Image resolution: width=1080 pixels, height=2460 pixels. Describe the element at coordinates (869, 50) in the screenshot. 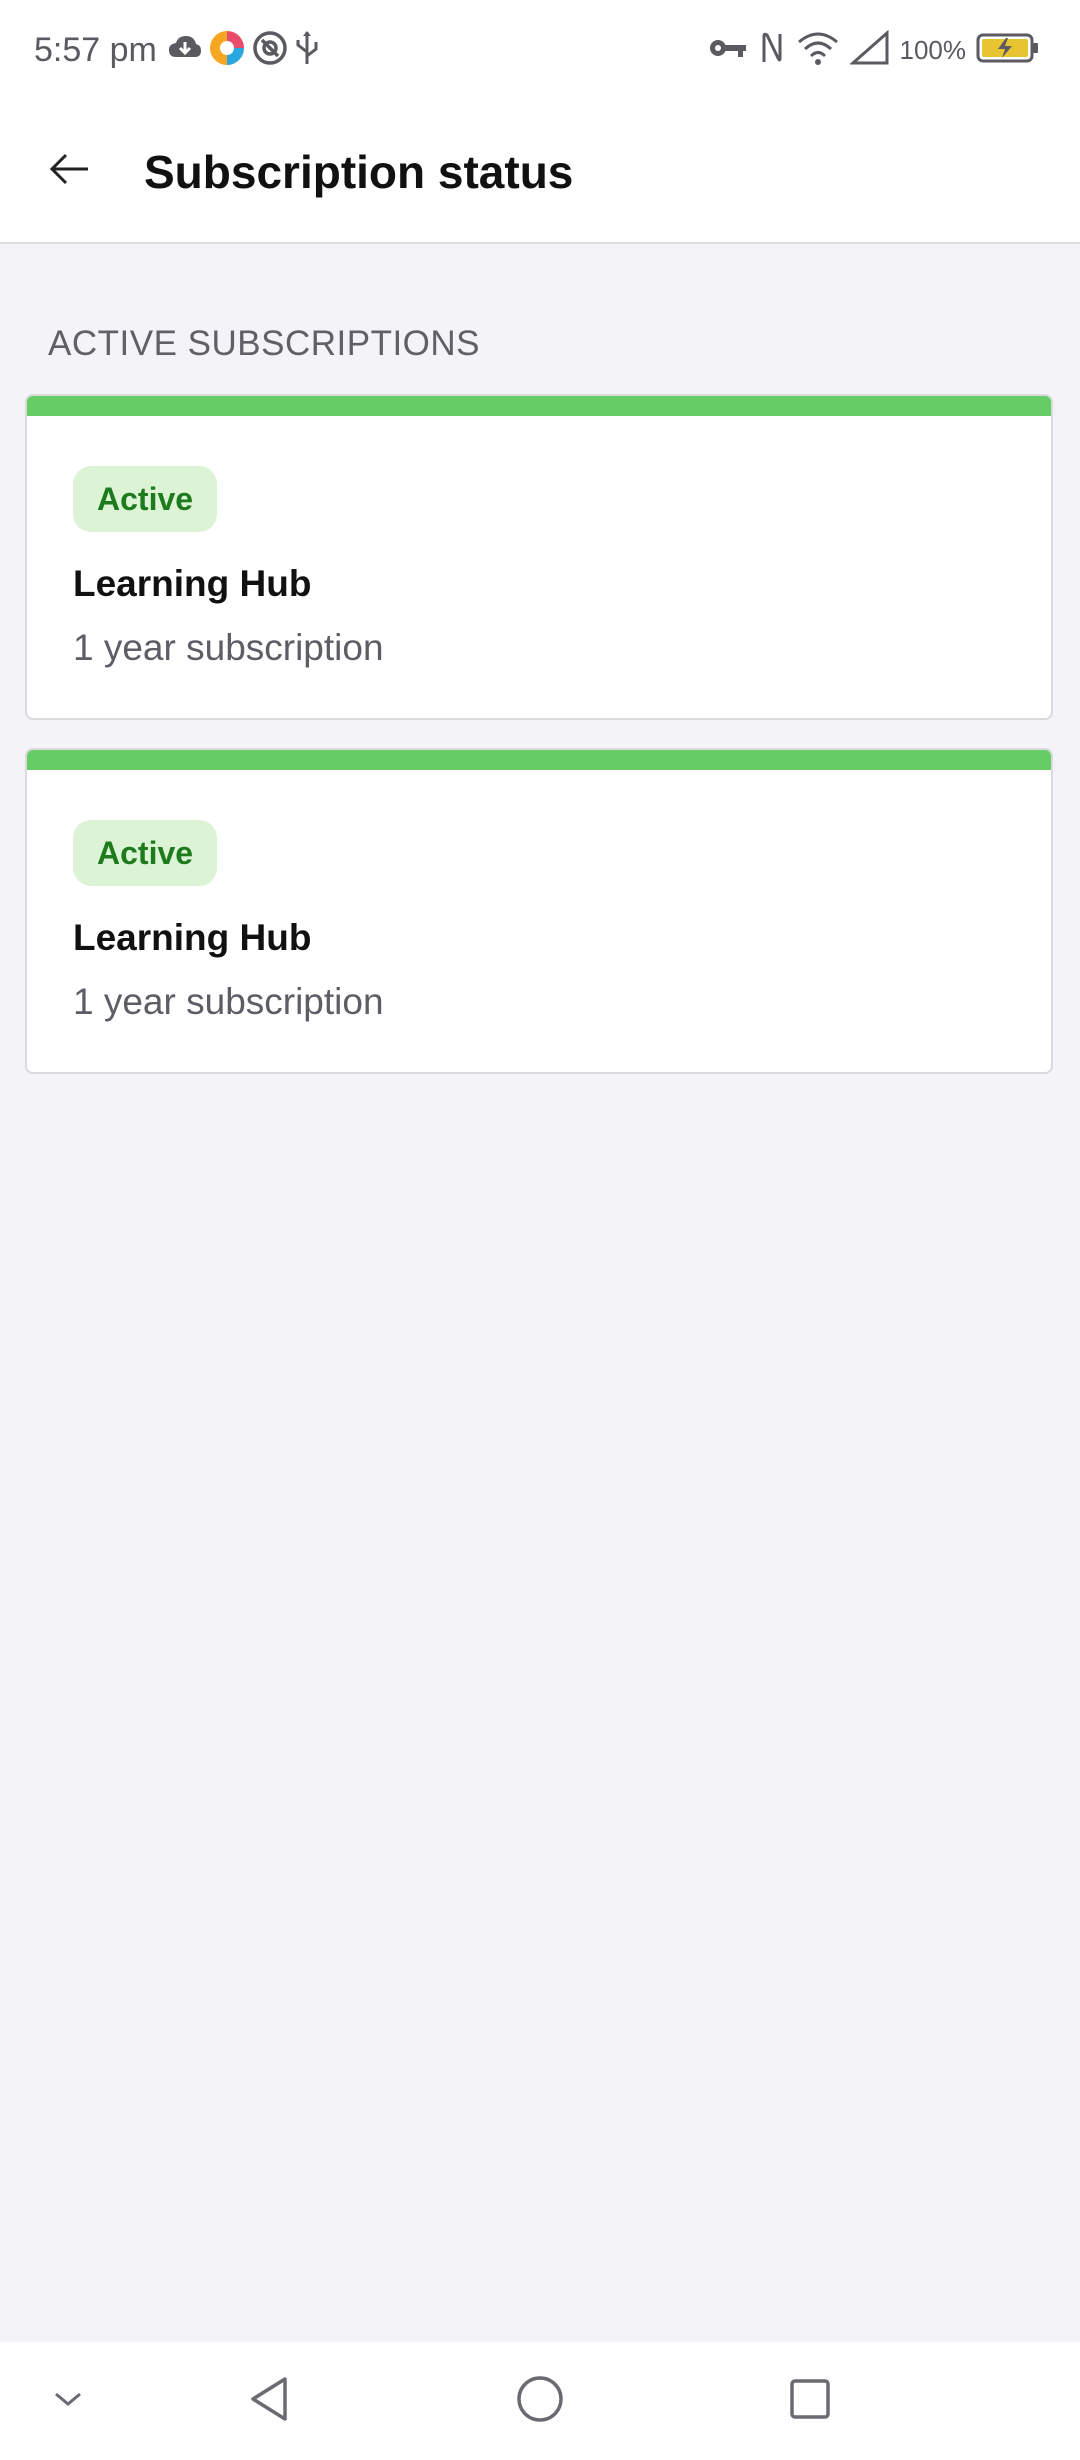

I see `cellular-signal-icon` at that location.